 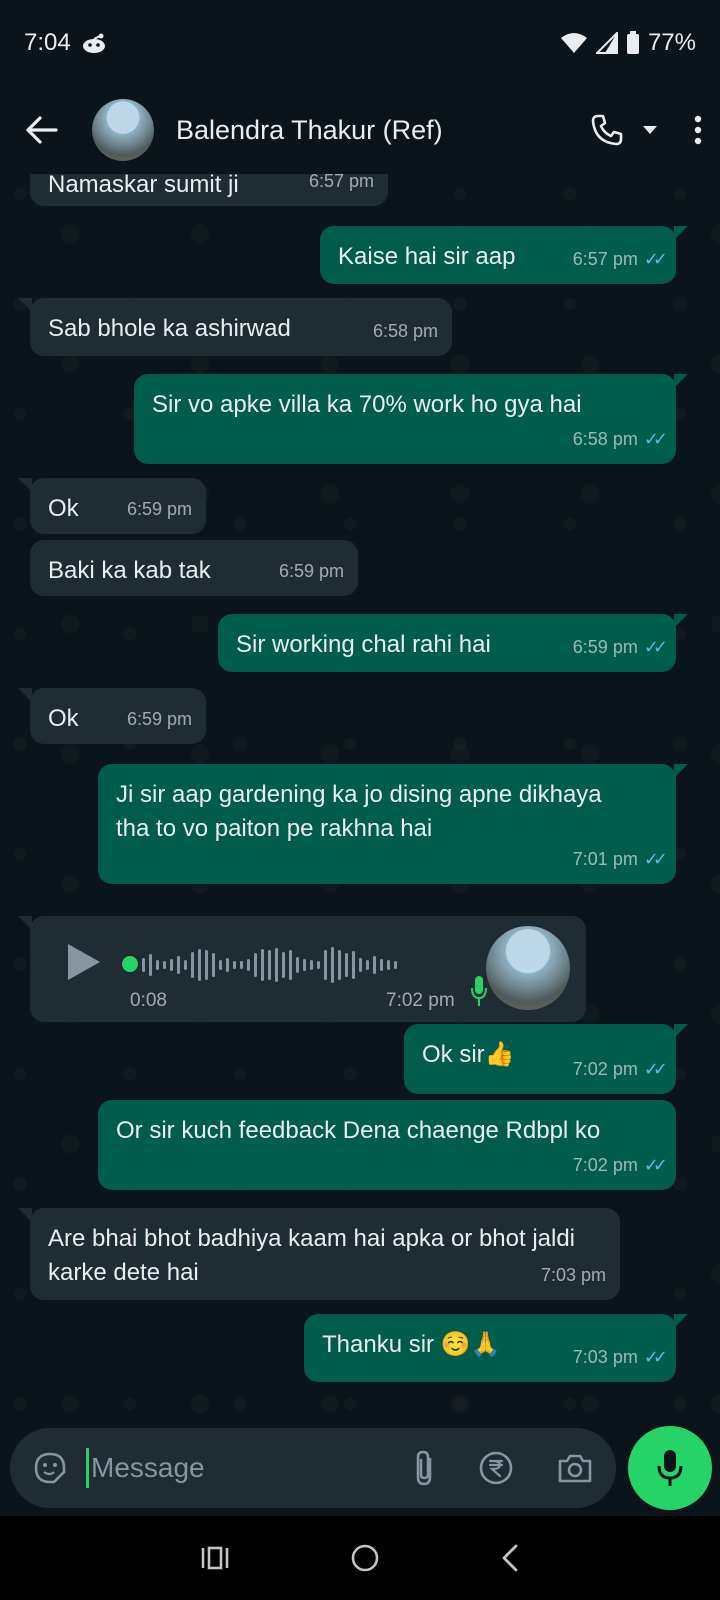 What do you see at coordinates (620, 1357) in the screenshot?
I see `message-time: 7:03 pm ✓✓` at bounding box center [620, 1357].